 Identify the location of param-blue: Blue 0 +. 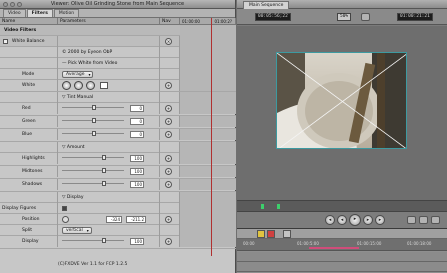
(118, 135).